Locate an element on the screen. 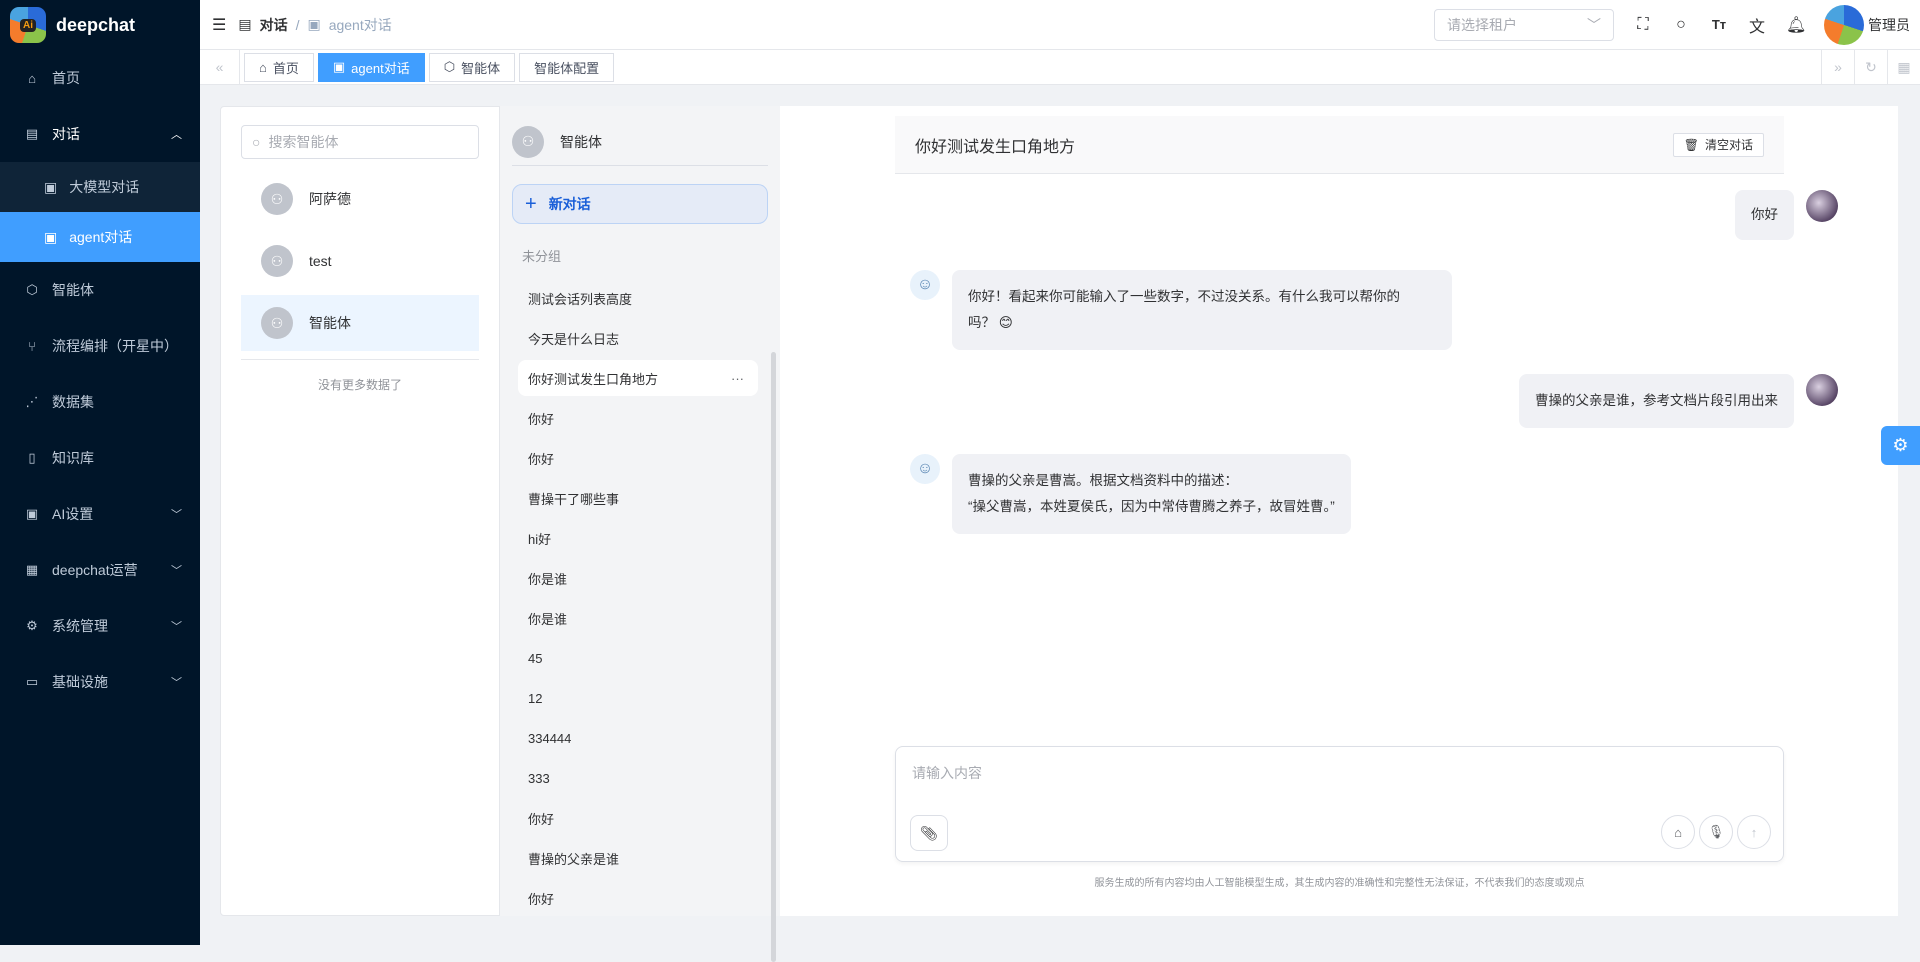  conversation-item: 今天是什么日志 is located at coordinates (638, 338).